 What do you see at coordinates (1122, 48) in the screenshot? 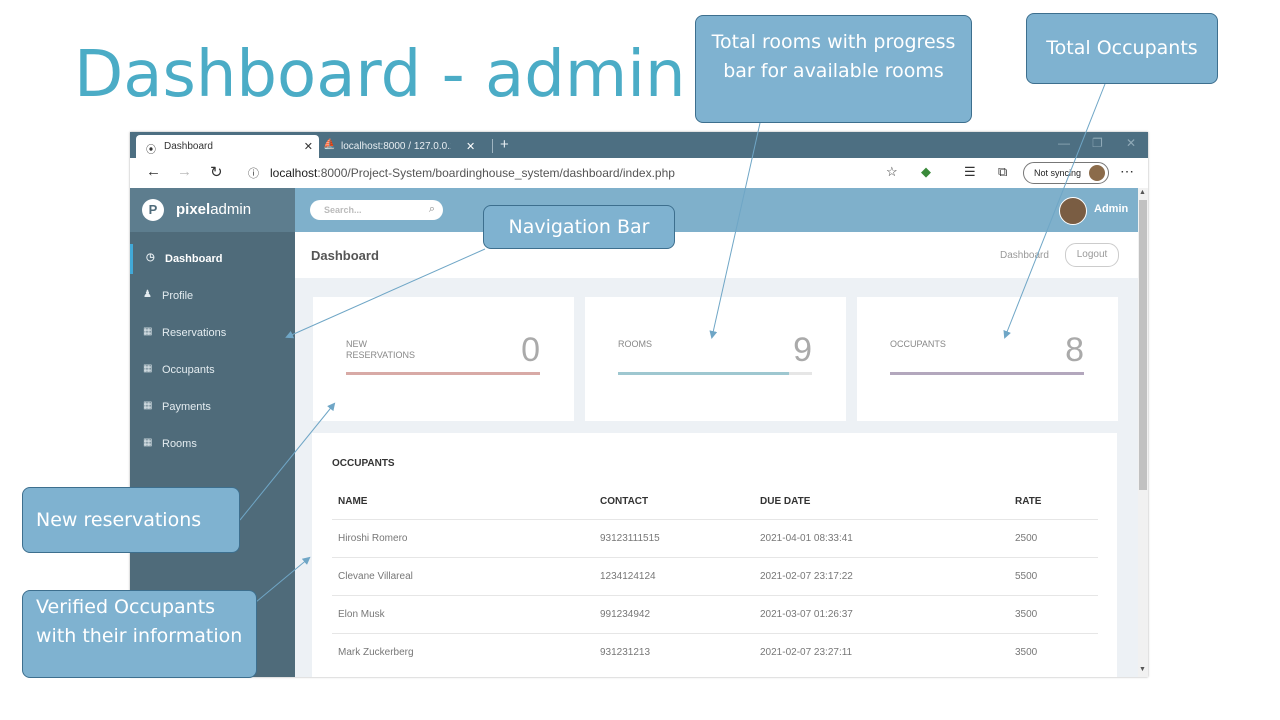
I see `callout-total-occupants: Total Occupants` at bounding box center [1122, 48].